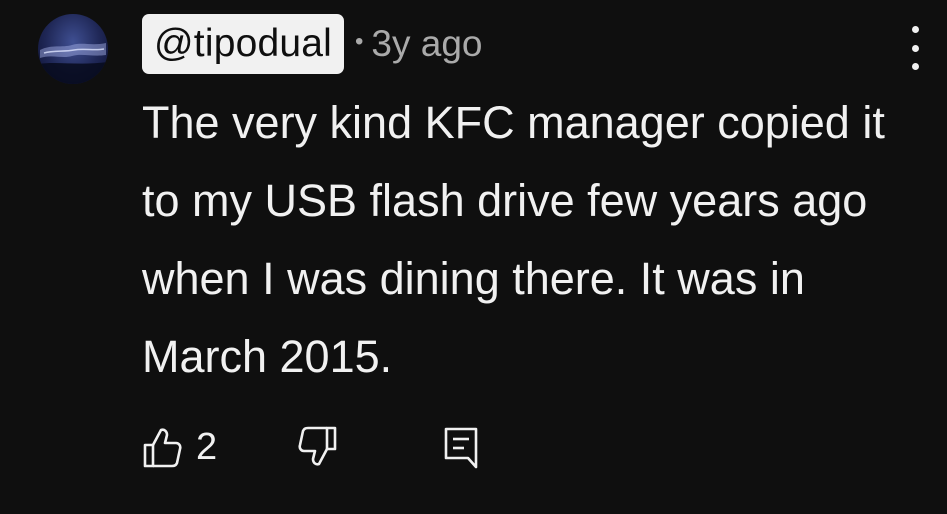 This screenshot has width=947, height=514. What do you see at coordinates (426, 44) in the screenshot?
I see `comment-timestamp: 3y ago` at bounding box center [426, 44].